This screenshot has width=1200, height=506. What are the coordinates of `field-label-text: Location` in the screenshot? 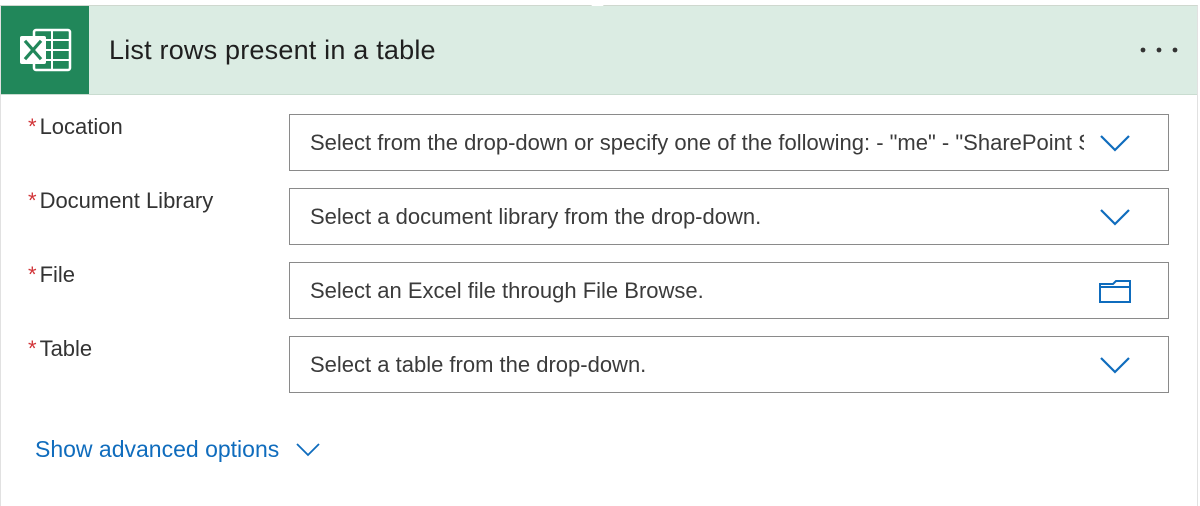 It's located at (81, 126).